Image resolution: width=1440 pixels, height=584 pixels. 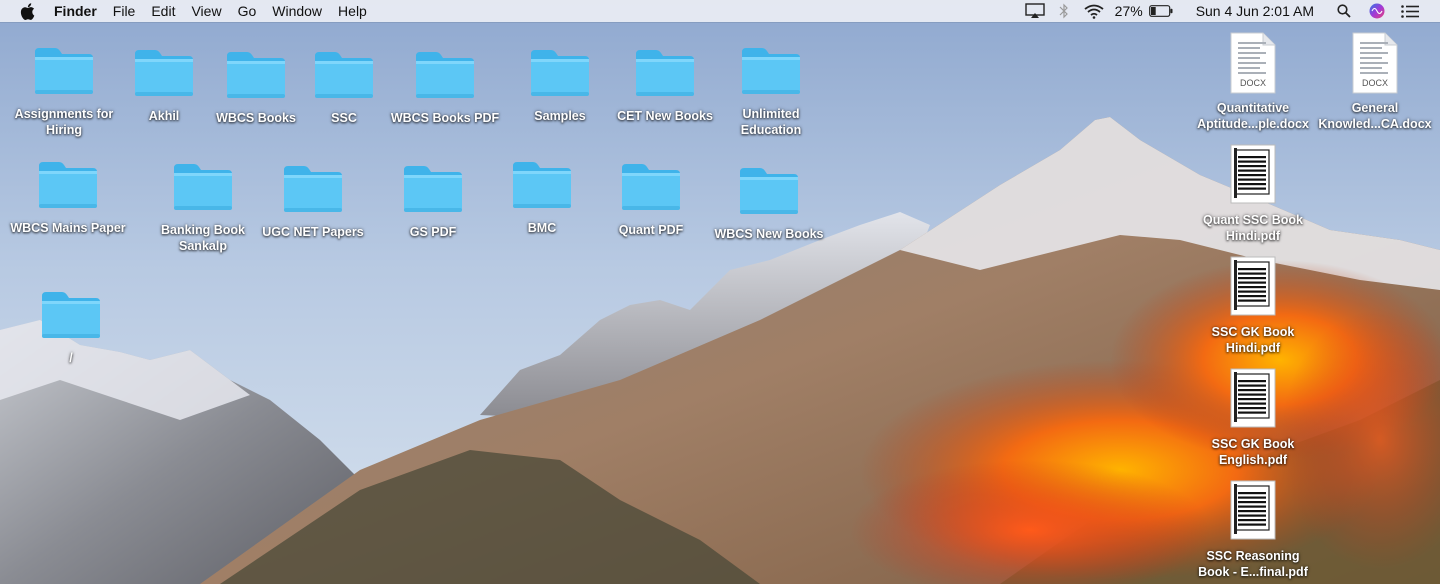 I want to click on file-label: General Knowled...CA.docx, so click(x=1375, y=116).